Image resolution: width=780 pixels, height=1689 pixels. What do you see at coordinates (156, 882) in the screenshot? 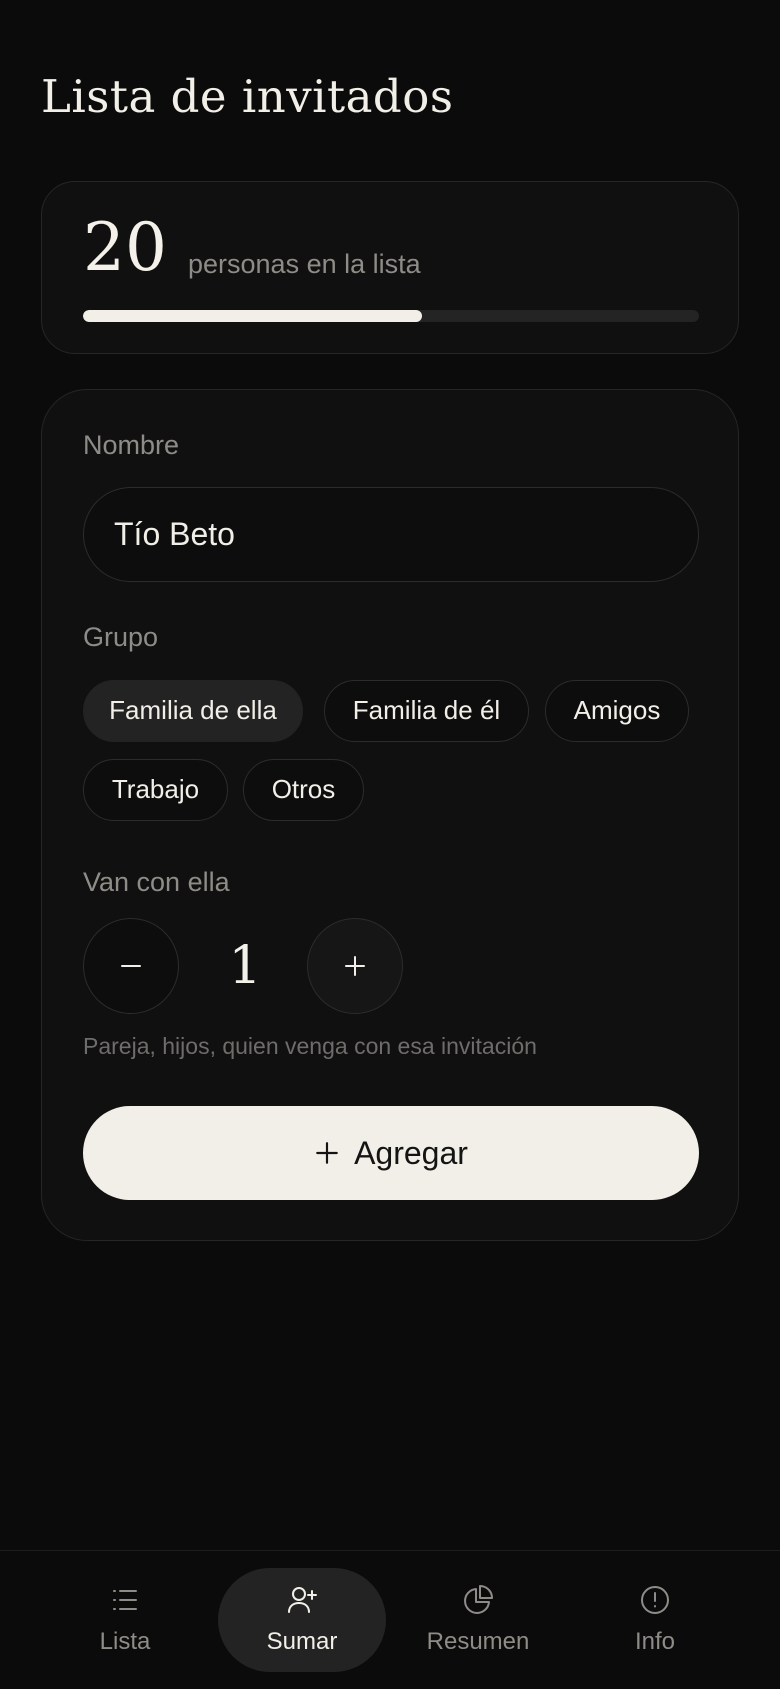
I see `companions-label: Van con ella` at bounding box center [156, 882].